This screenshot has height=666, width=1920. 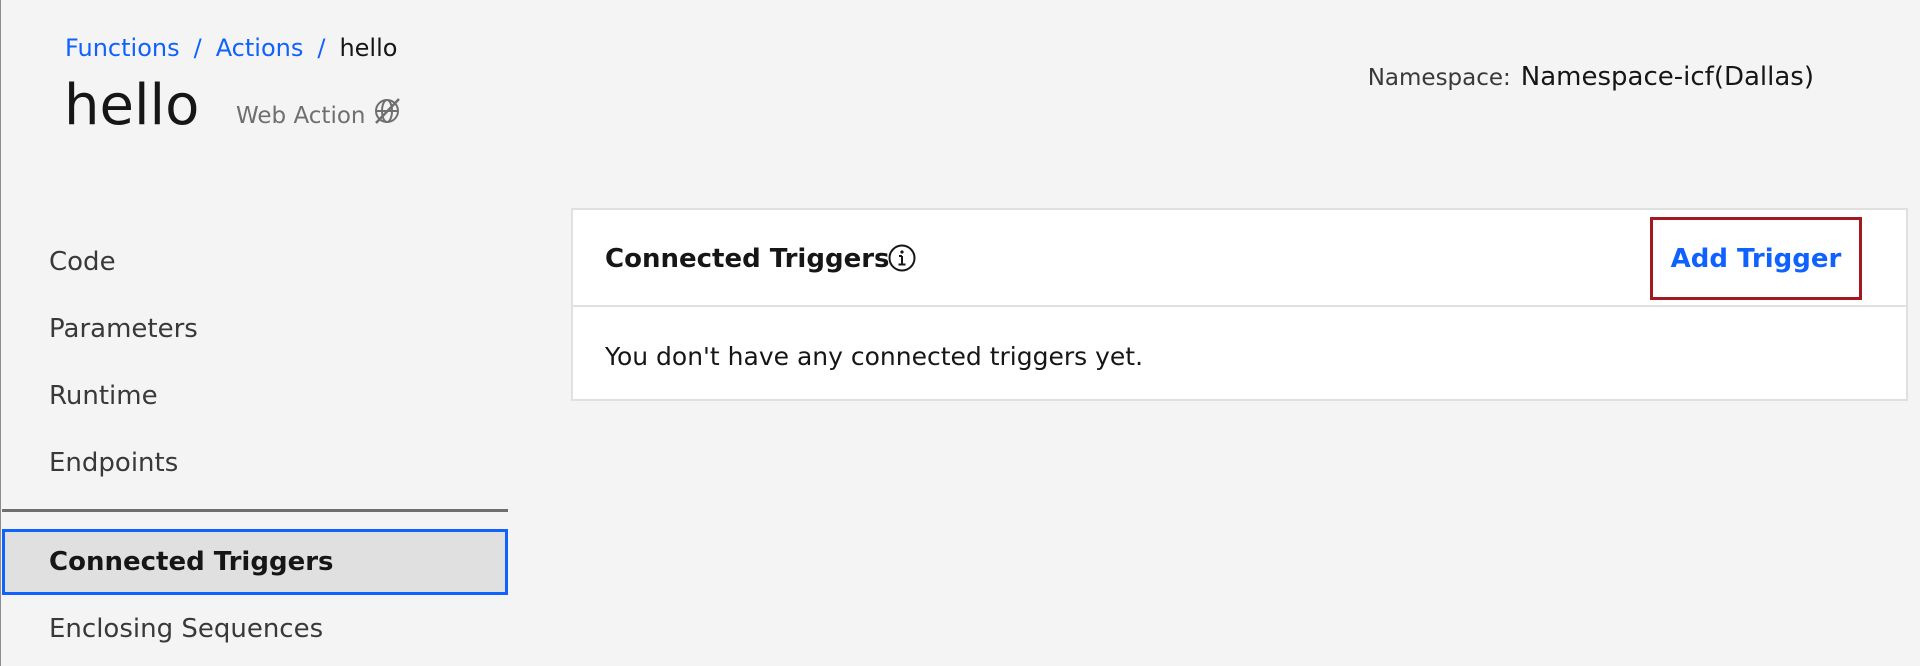 I want to click on namespace-label: Namespace:, so click(x=1439, y=78).